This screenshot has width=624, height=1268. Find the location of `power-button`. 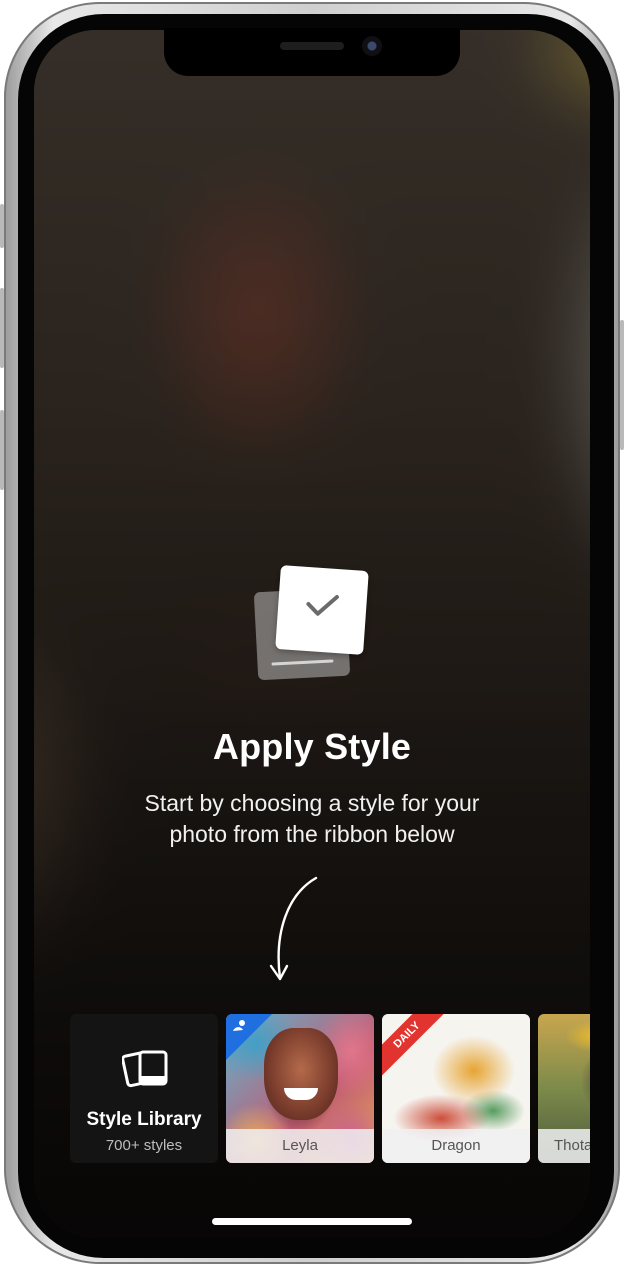

power-button is located at coordinates (622, 385).